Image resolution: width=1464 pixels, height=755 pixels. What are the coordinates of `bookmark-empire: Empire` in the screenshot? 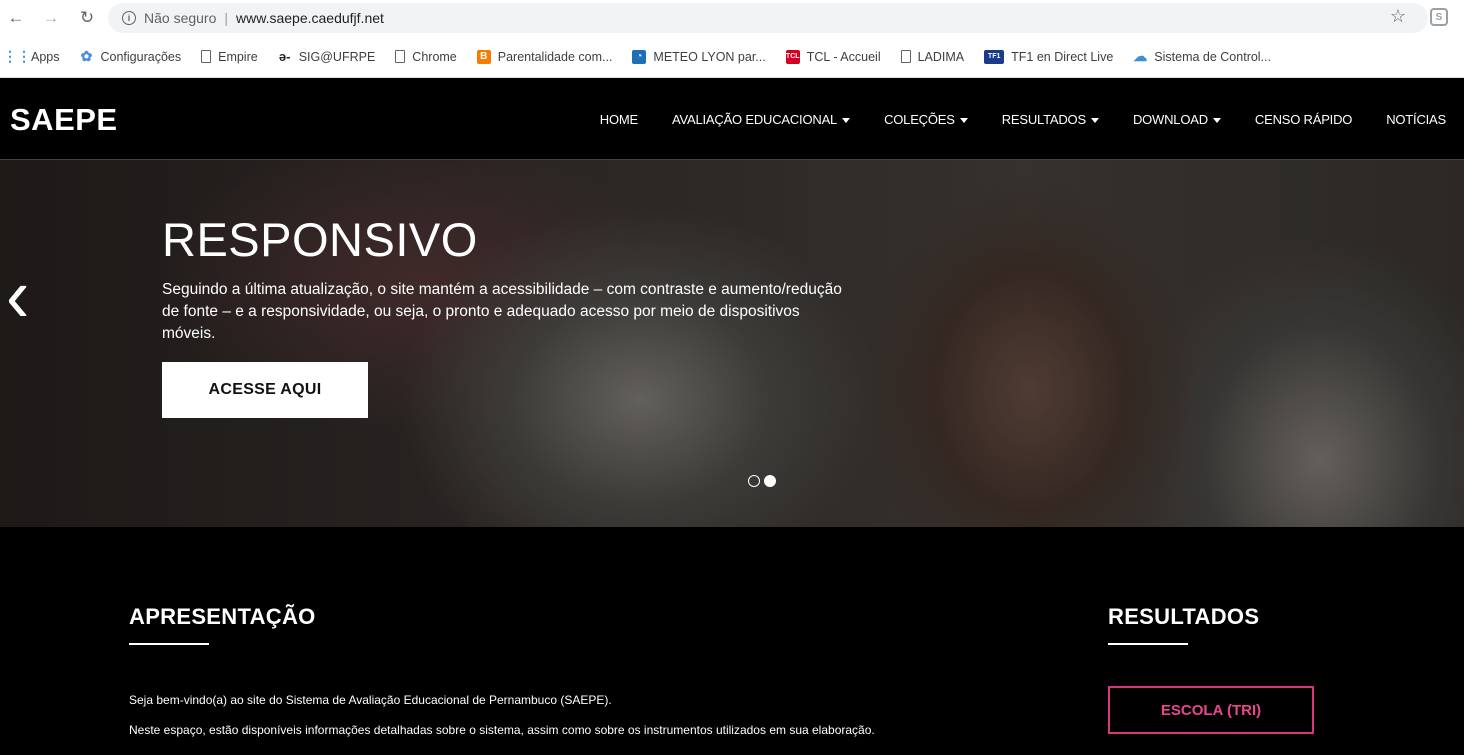 It's located at (229, 57).